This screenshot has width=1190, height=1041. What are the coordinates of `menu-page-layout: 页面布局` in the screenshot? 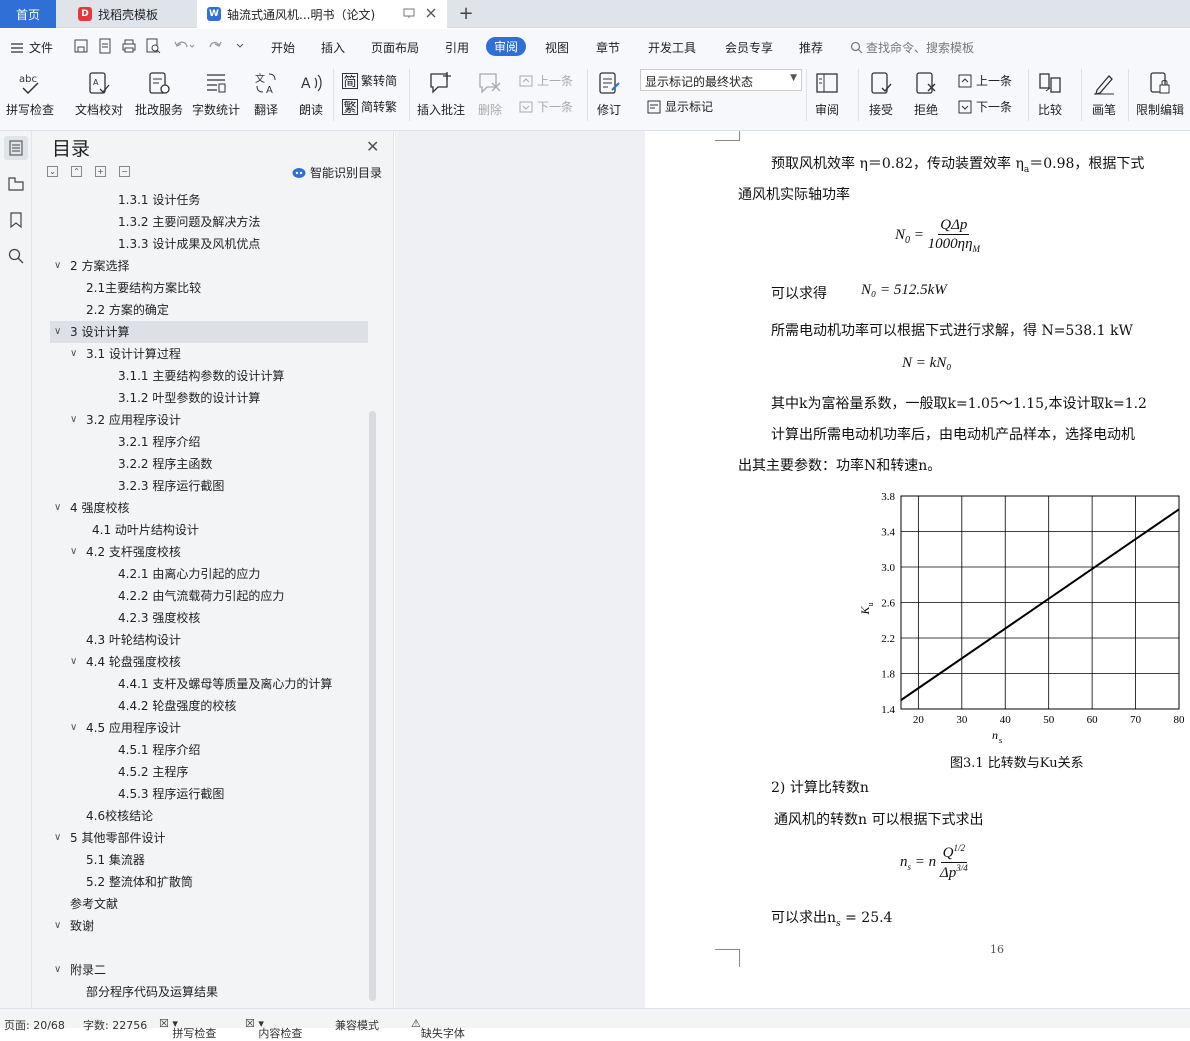 It's located at (395, 47).